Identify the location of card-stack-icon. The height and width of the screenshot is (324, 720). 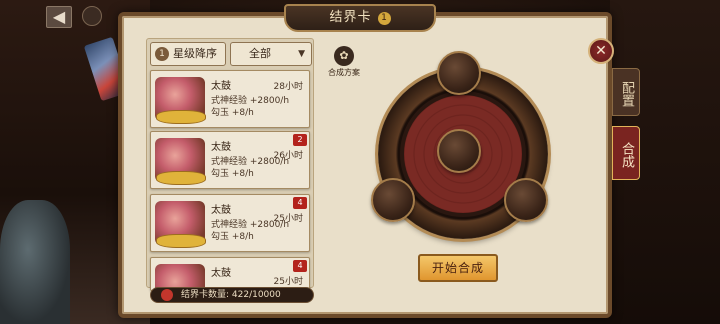
(167, 295).